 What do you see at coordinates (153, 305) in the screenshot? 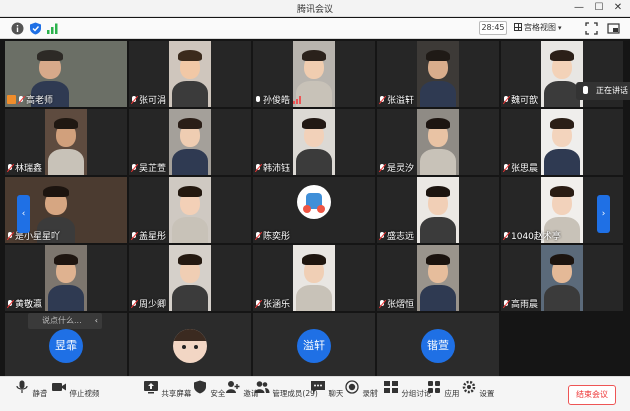
I see `participant-name: 周少卿` at bounding box center [153, 305].